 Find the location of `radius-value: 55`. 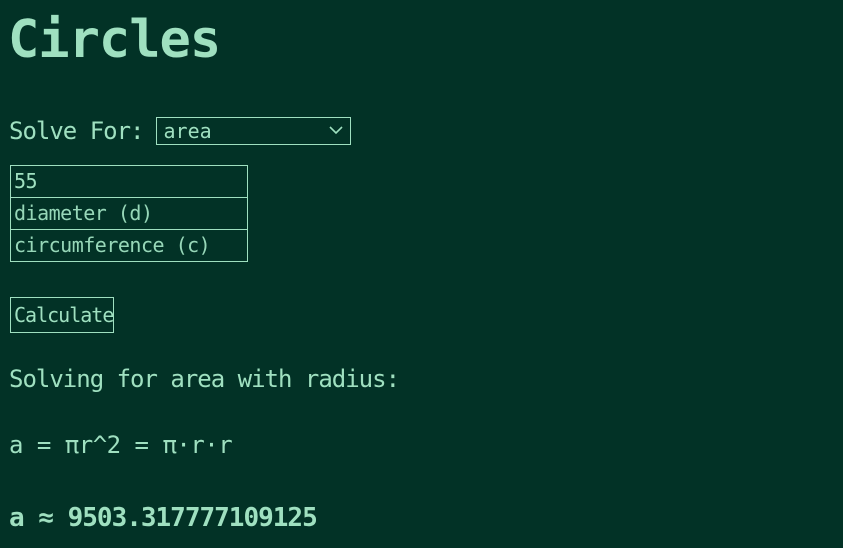

radius-value: 55 is located at coordinates (26, 181).